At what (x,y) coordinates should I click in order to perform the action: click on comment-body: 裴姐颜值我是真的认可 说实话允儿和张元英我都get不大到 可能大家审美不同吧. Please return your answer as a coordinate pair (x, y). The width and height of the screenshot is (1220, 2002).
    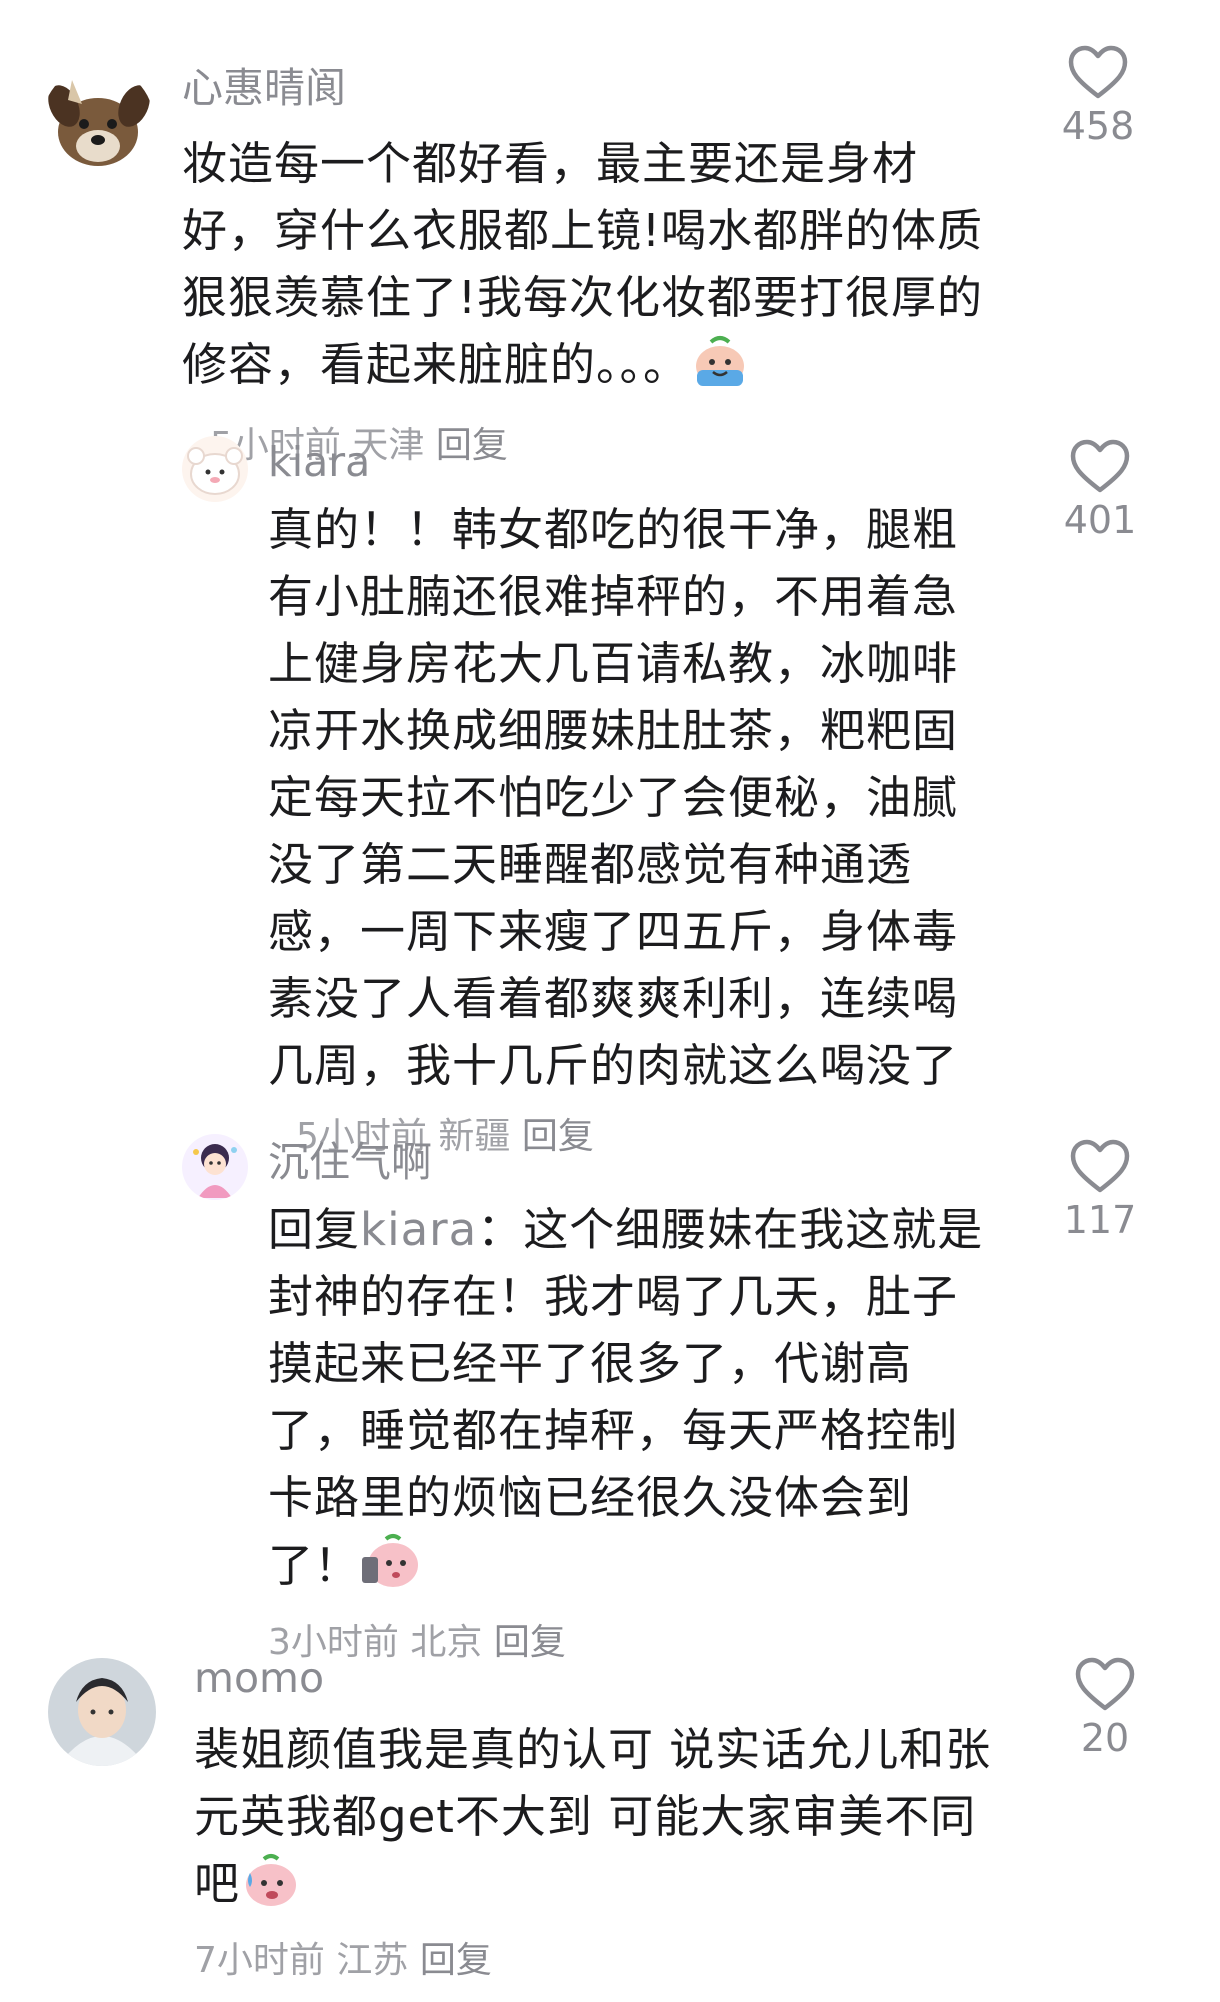
    Looking at the image, I should click on (593, 1816).